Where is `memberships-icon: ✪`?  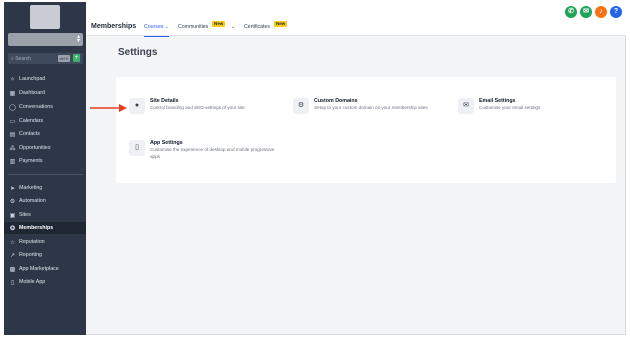 memberships-icon: ✪ is located at coordinates (12, 228).